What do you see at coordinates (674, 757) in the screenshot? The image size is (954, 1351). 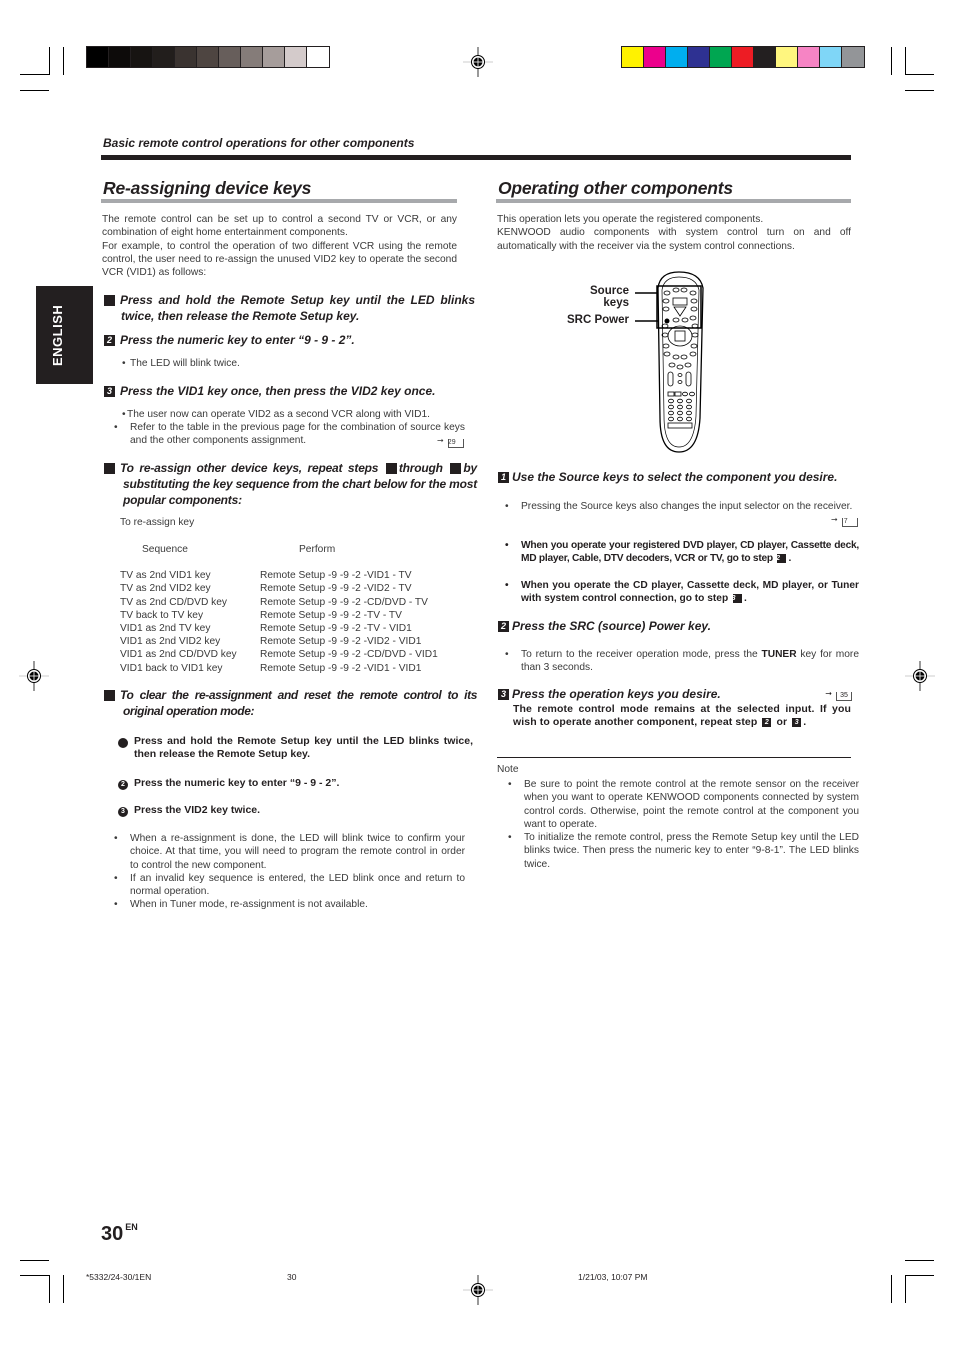 I see `note-divider` at bounding box center [674, 757].